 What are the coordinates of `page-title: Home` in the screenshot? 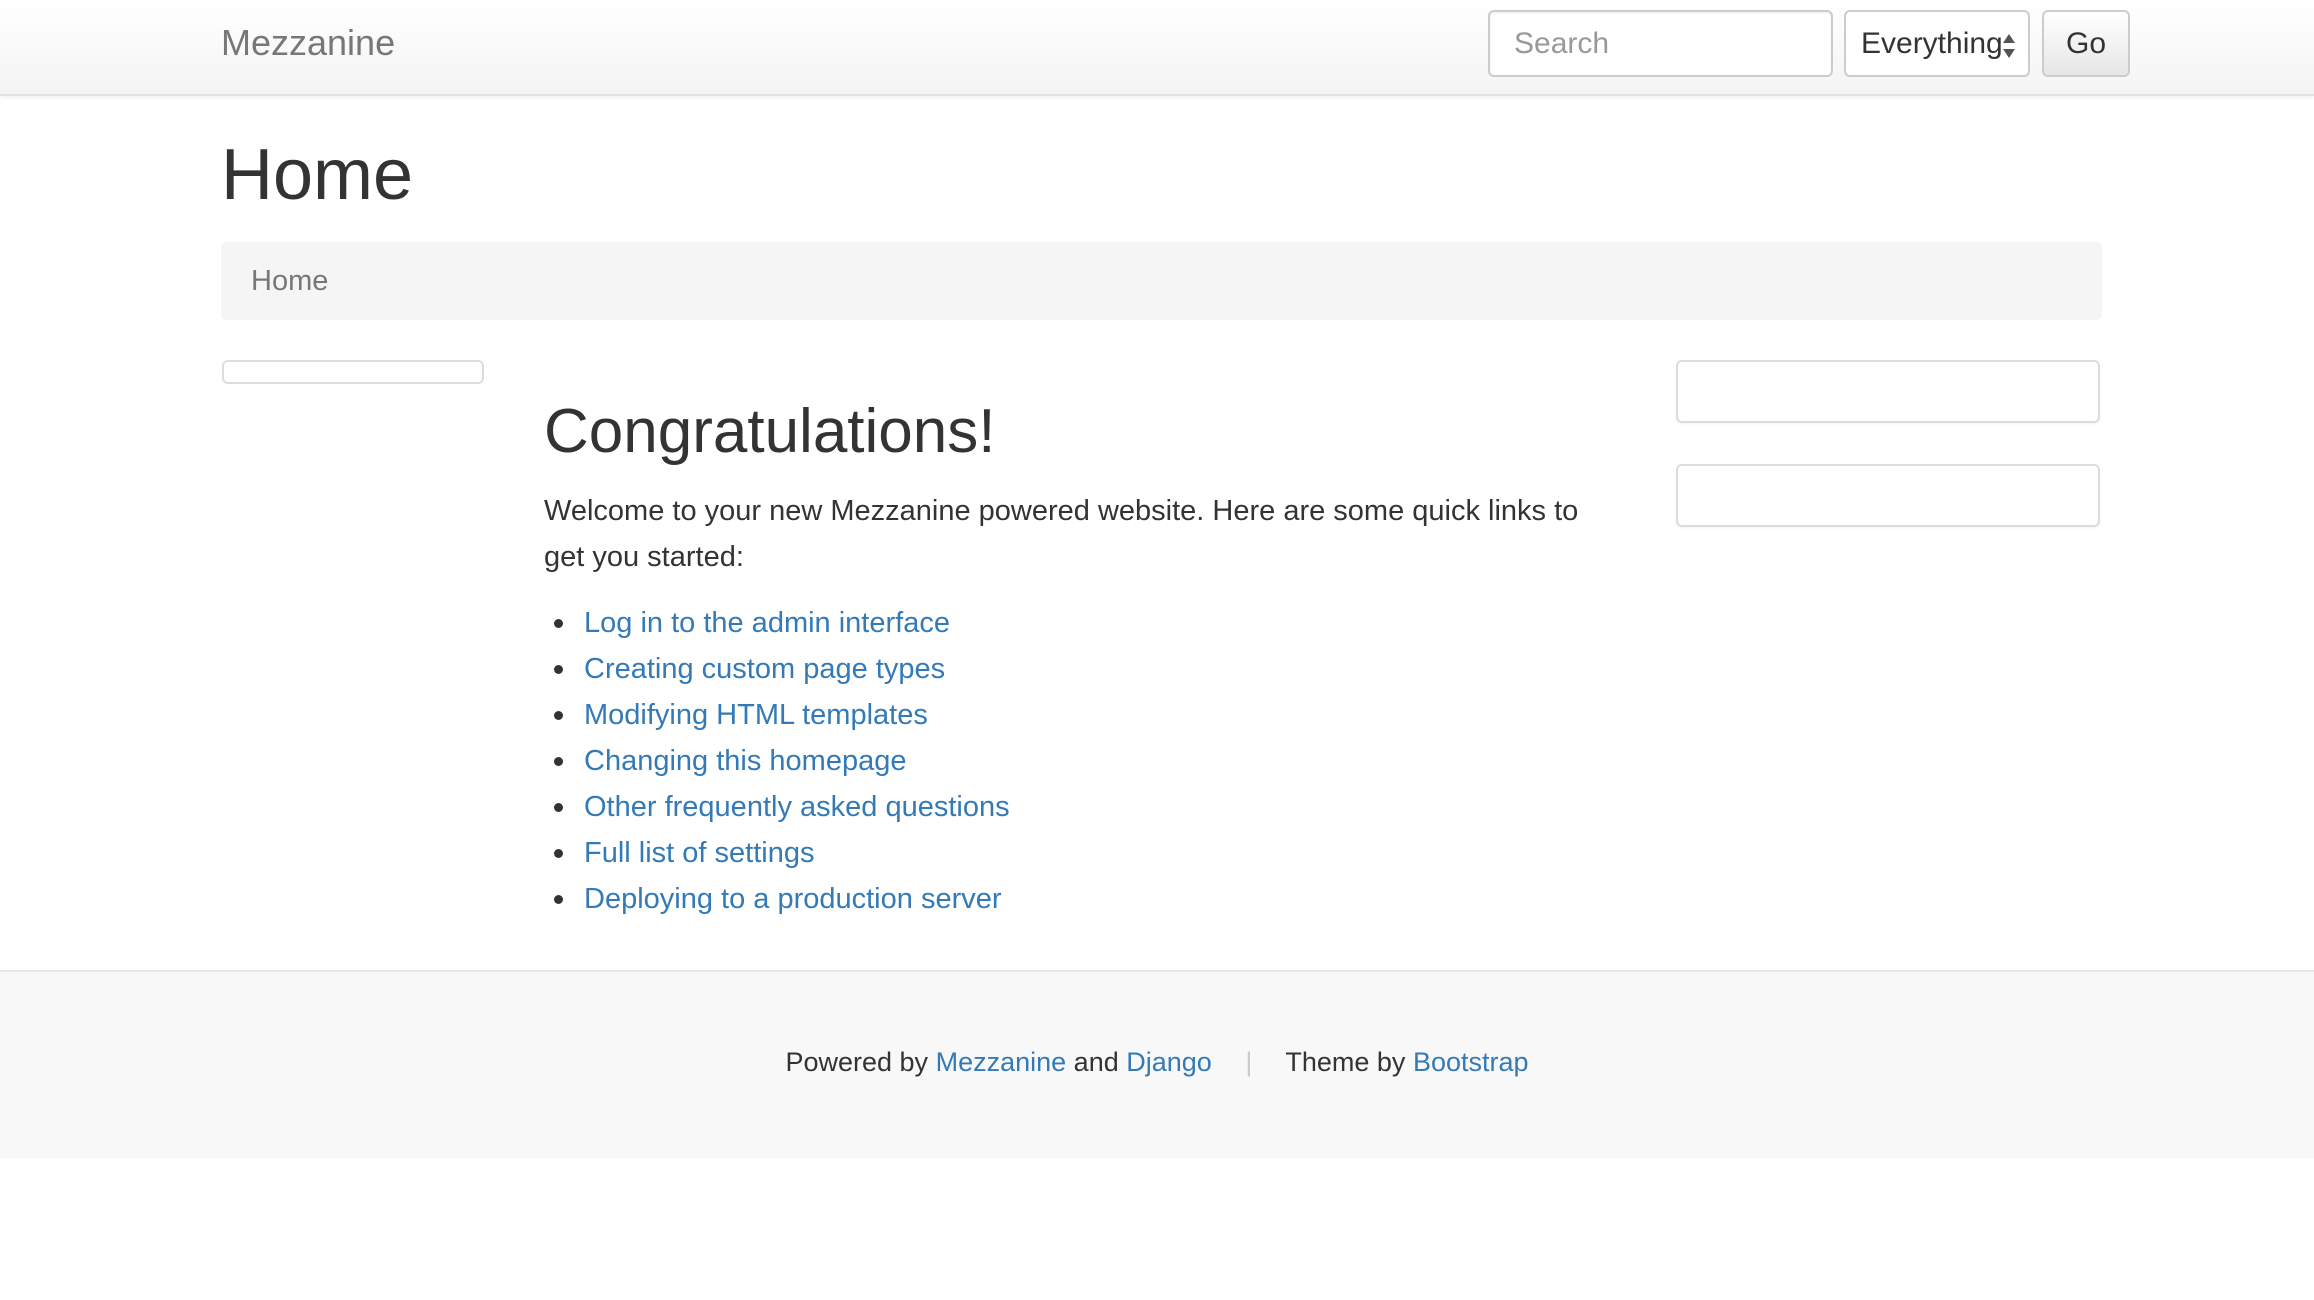 It's located at (317, 175).